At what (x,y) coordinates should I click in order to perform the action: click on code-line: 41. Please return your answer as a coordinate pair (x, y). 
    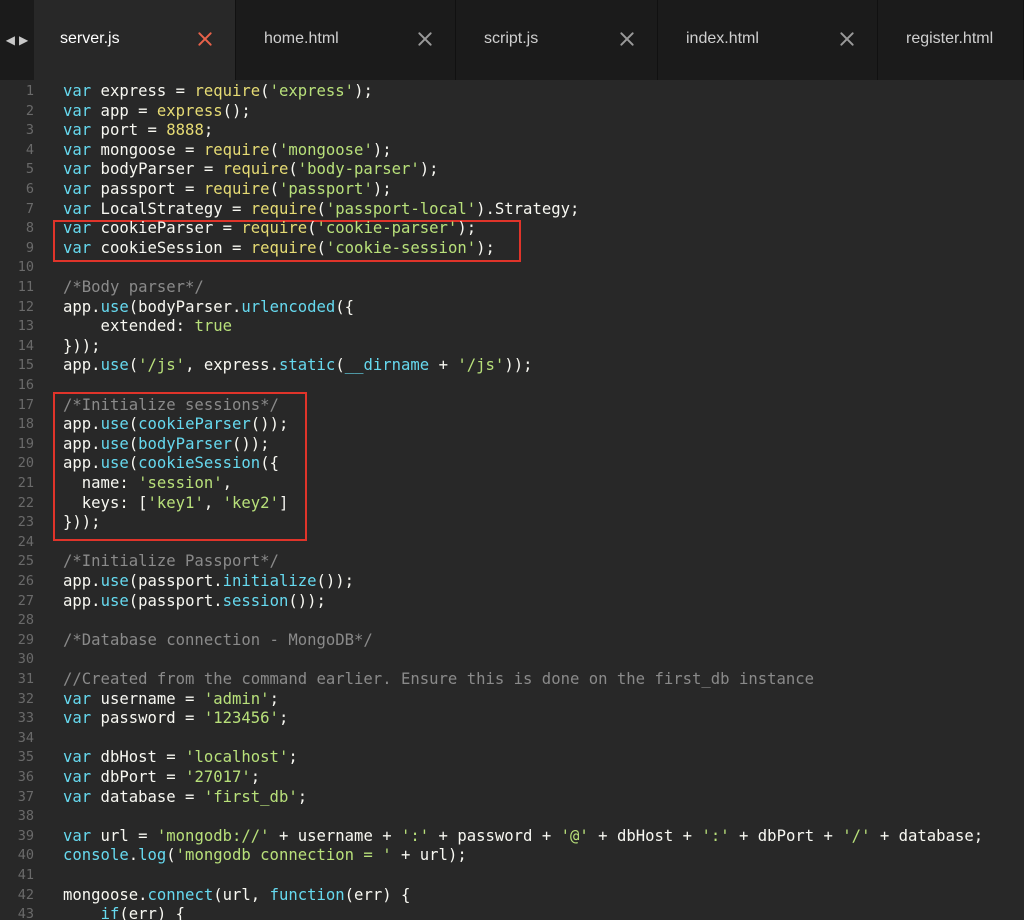
    Looking at the image, I should click on (512, 876).